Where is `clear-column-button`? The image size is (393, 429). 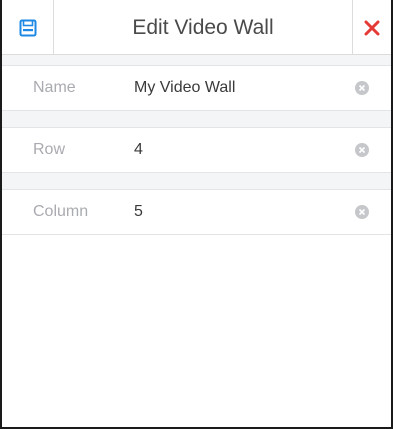
clear-column-button is located at coordinates (362, 212).